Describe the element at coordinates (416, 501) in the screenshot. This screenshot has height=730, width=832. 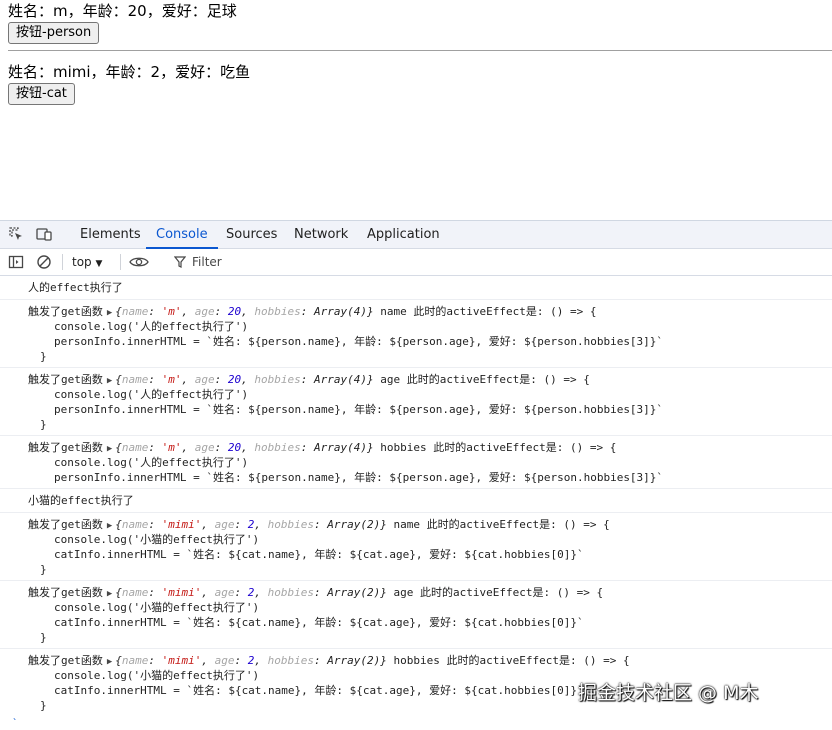
I see `console-message: 小猫的effect执行了` at that location.